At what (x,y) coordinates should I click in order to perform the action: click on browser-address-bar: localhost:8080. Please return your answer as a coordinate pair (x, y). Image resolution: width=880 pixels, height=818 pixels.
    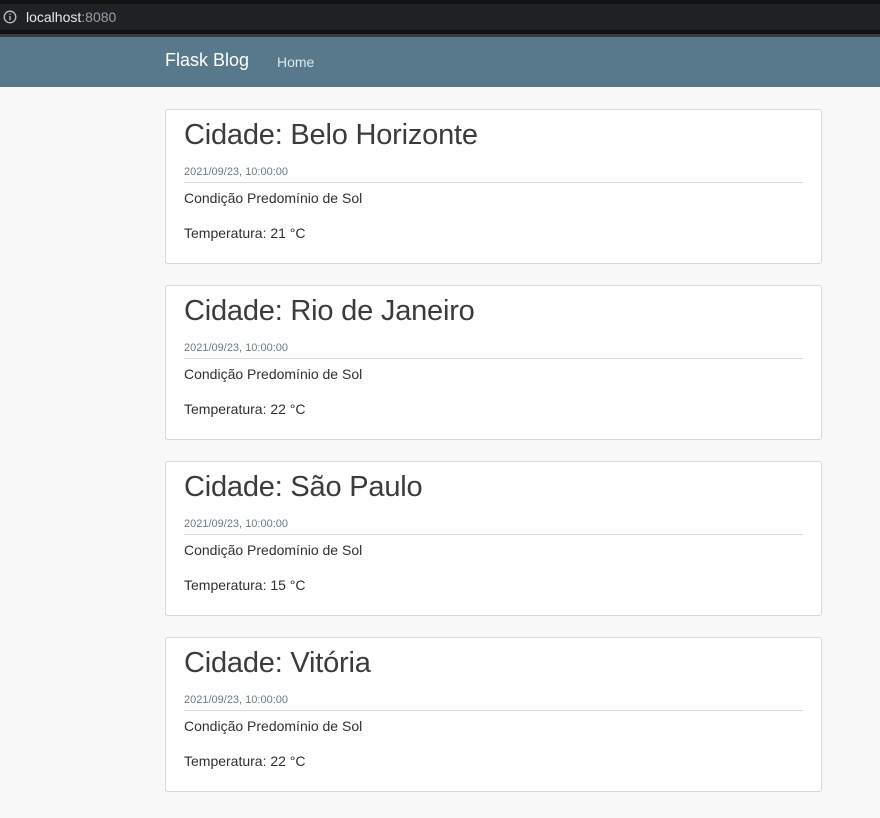
    Looking at the image, I should click on (440, 18).